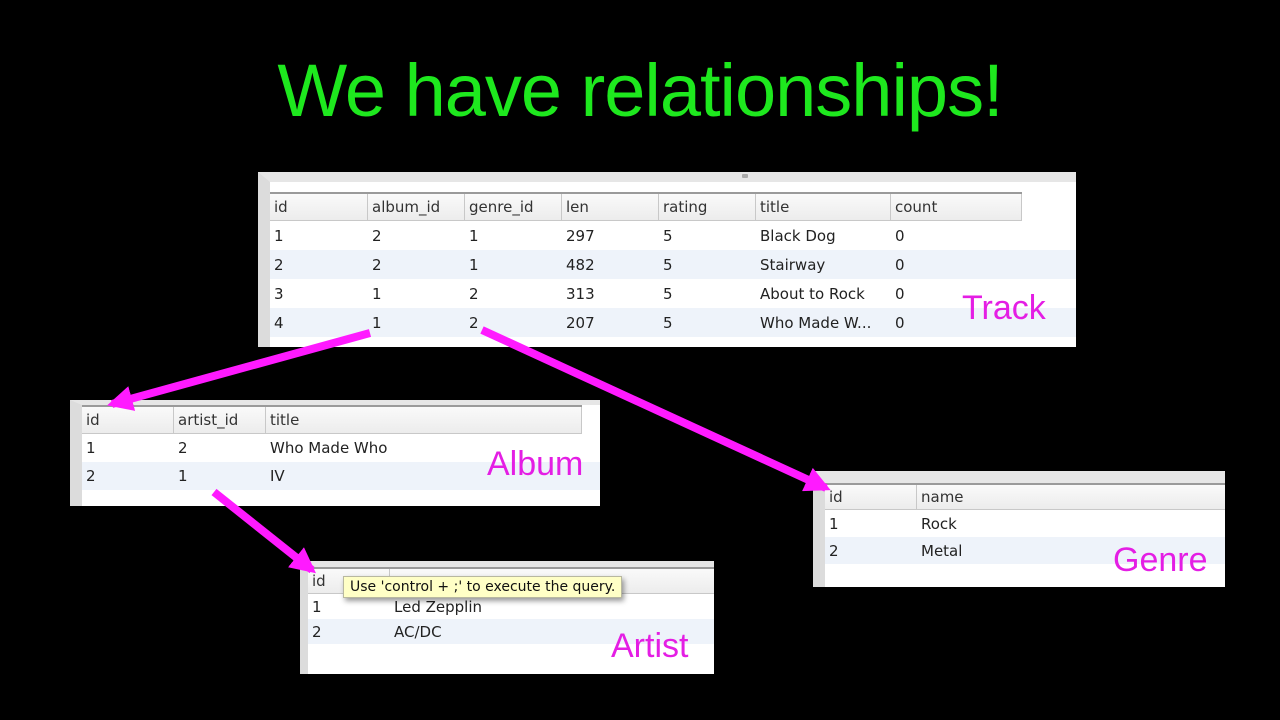 The image size is (1280, 720). I want to click on artist-id-to-artist-arrow, so click(264, 531).